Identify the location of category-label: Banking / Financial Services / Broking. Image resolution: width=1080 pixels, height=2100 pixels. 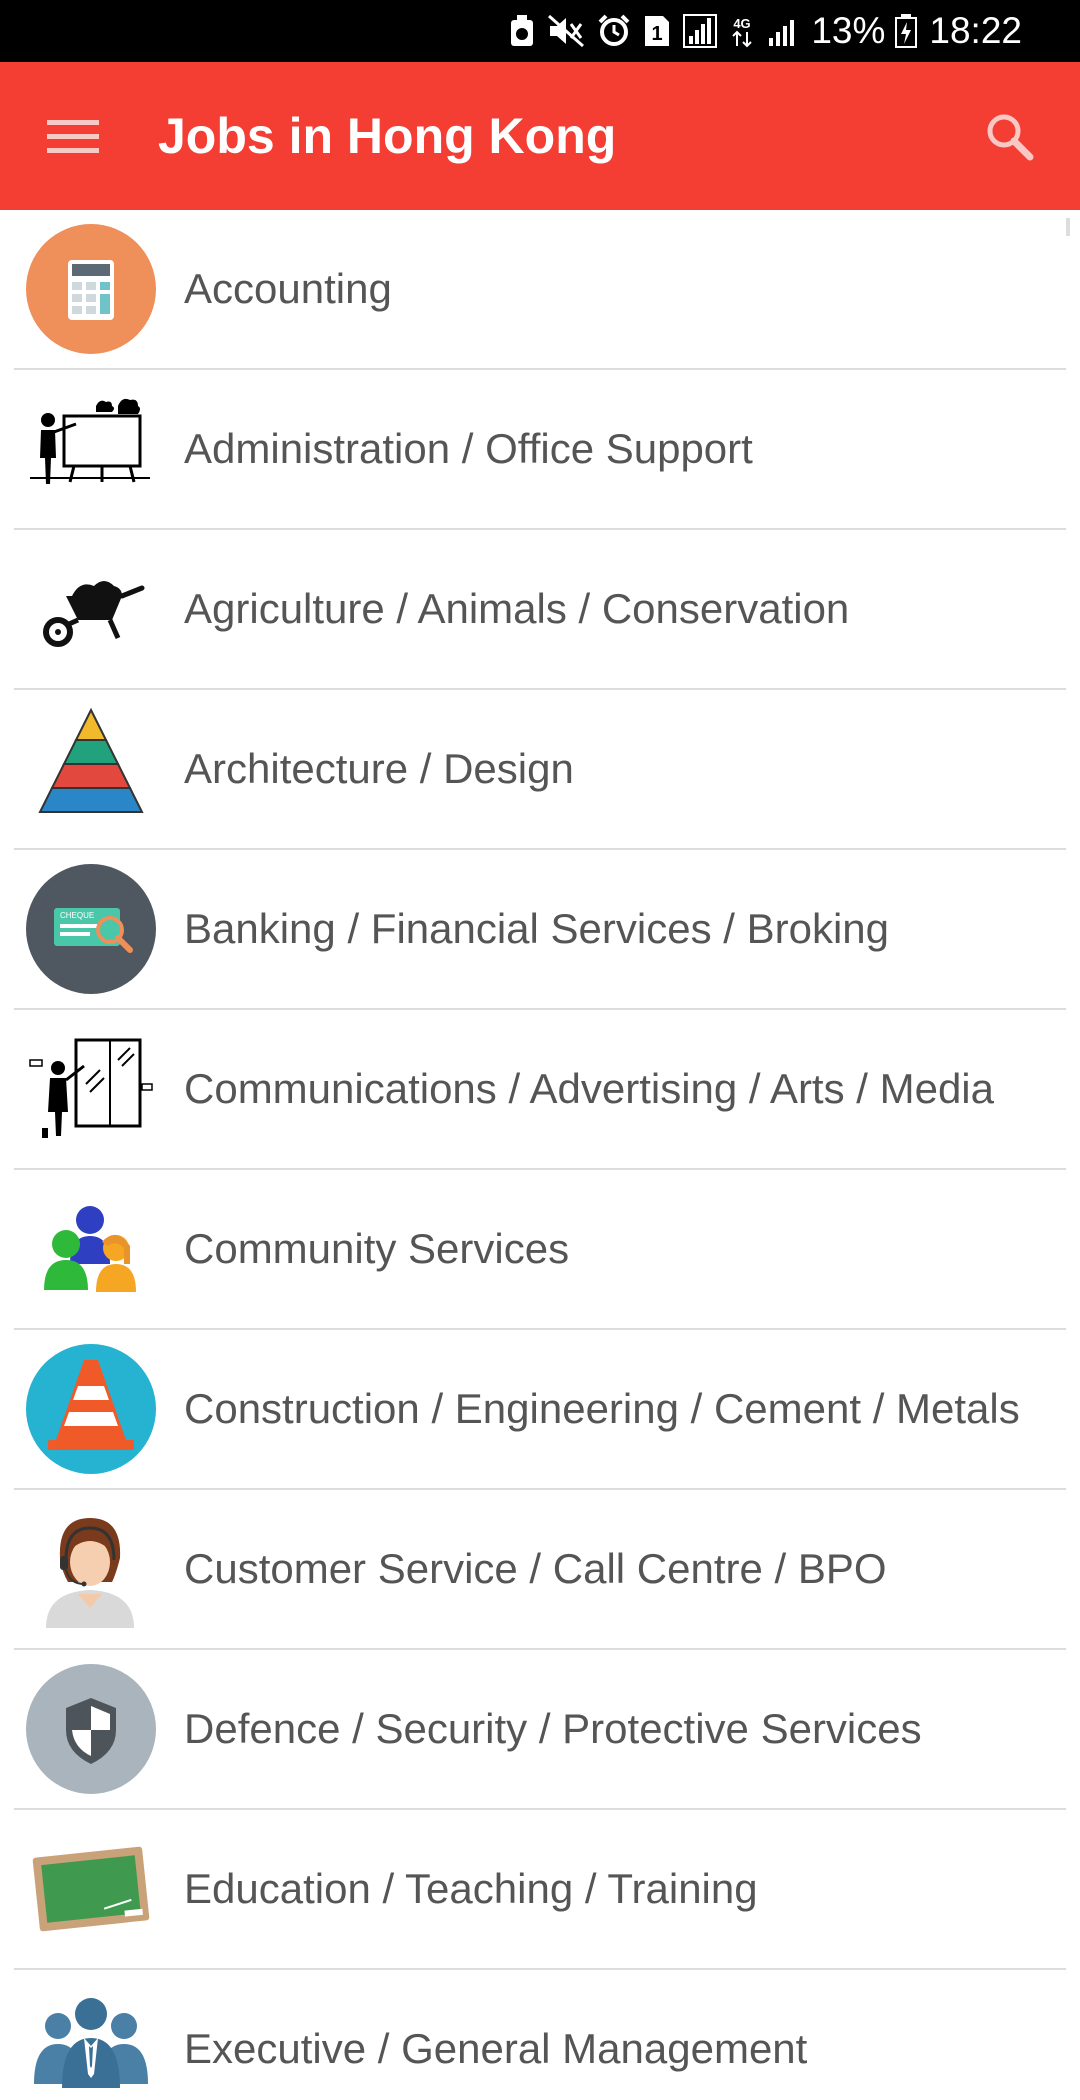
(536, 928).